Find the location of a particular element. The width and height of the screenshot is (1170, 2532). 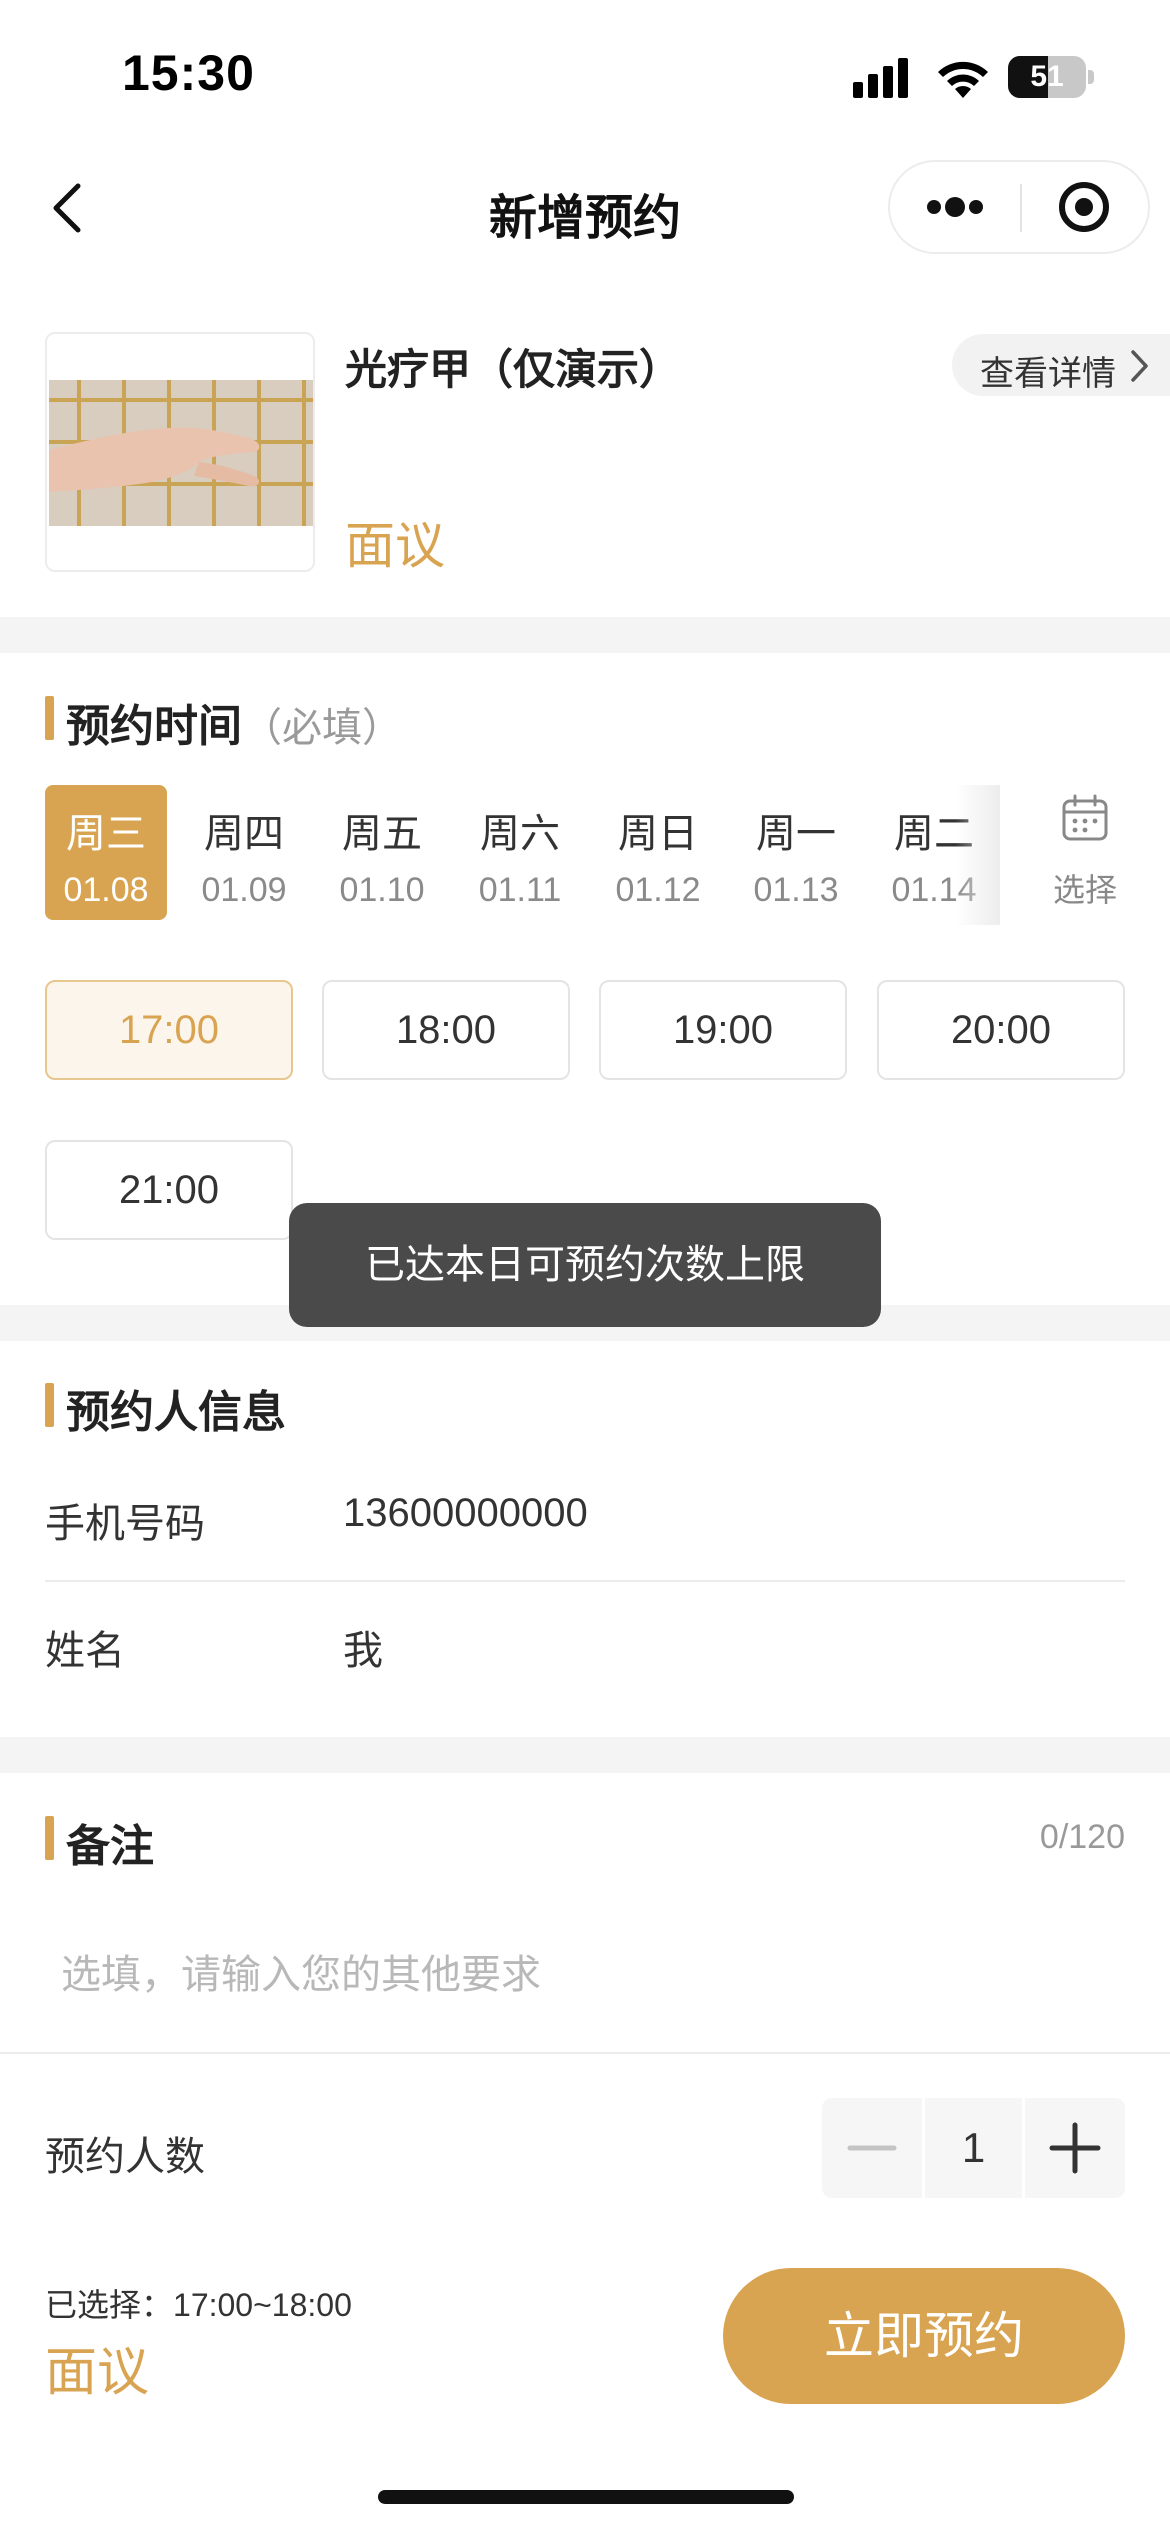

wifi-icon is located at coordinates (963, 79).